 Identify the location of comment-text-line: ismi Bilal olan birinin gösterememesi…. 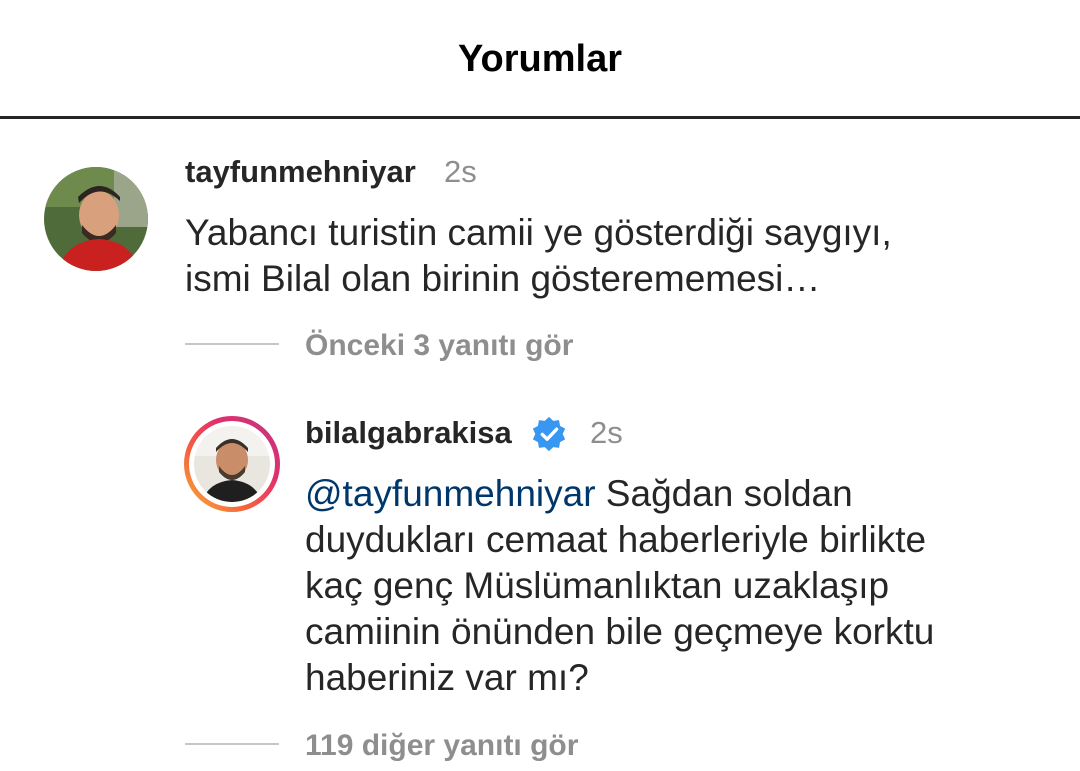
(503, 278).